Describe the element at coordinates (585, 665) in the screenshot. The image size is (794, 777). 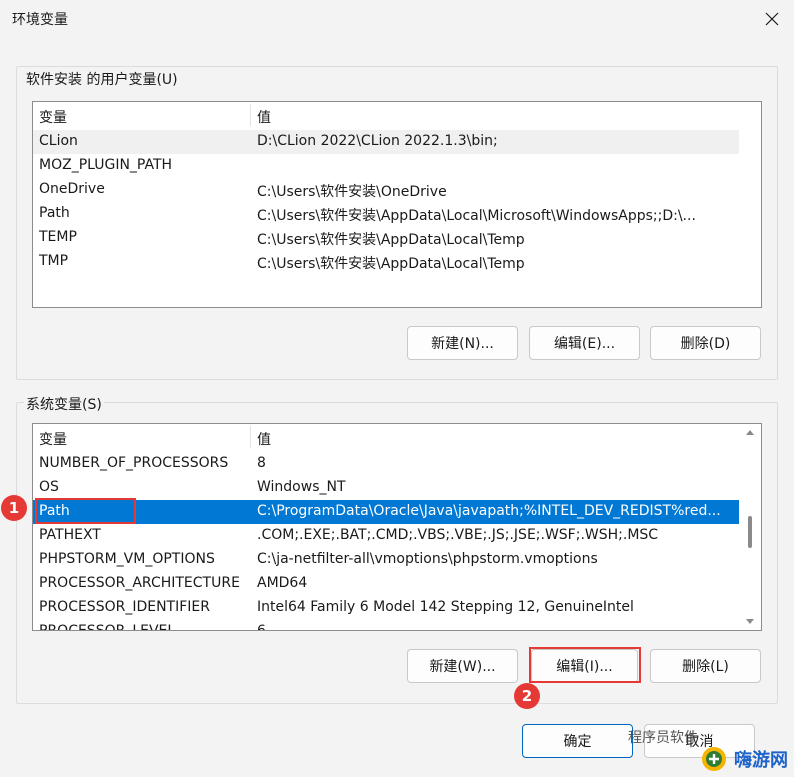
I see `edit-highlight-box` at that location.